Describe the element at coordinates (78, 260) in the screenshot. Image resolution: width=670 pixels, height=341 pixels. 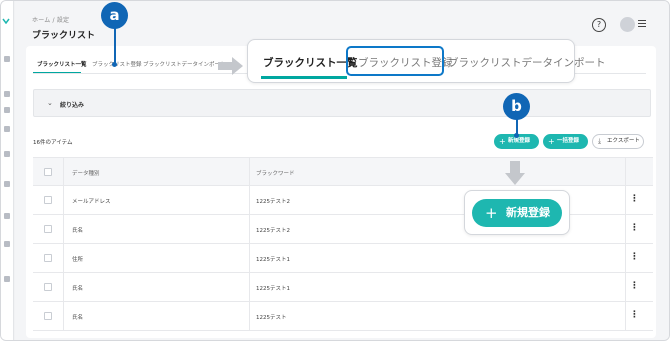
I see `cell-data-type: 住所` at that location.